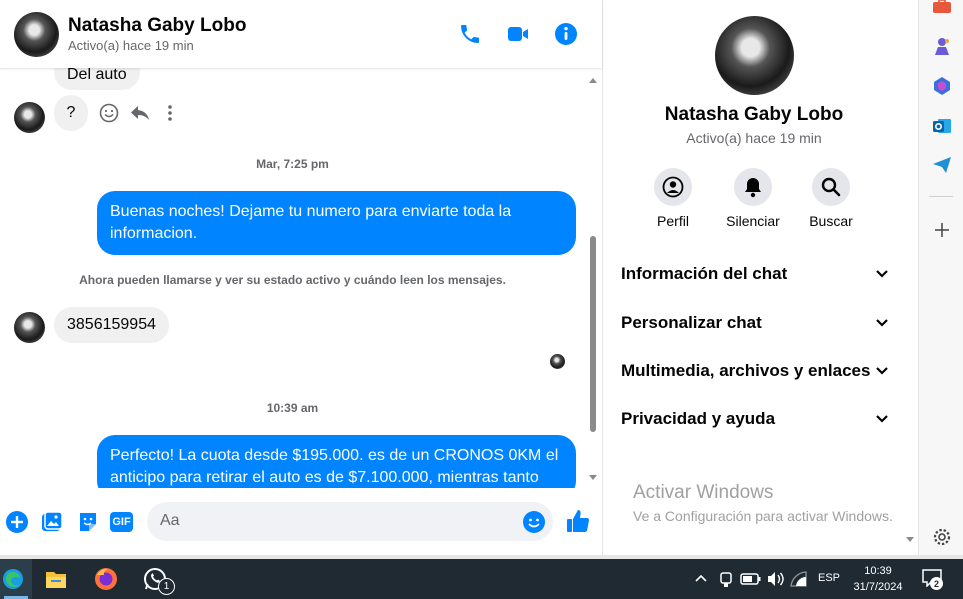  What do you see at coordinates (753, 187) in the screenshot?
I see `bell-icon` at bounding box center [753, 187].